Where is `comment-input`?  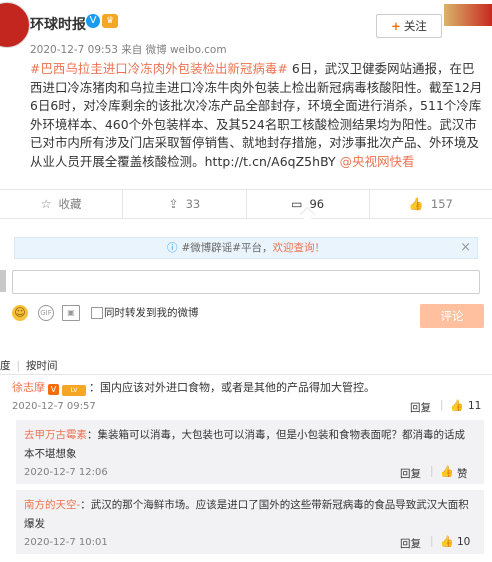
comment-input is located at coordinates (246, 282).